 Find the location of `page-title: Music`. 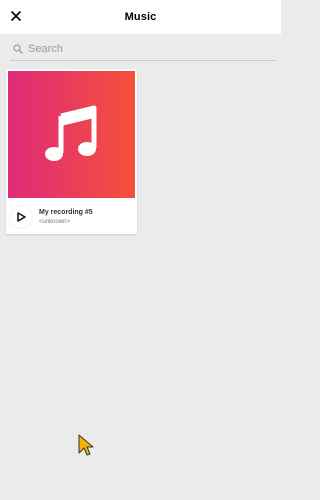

page-title: Music is located at coordinates (140, 17).